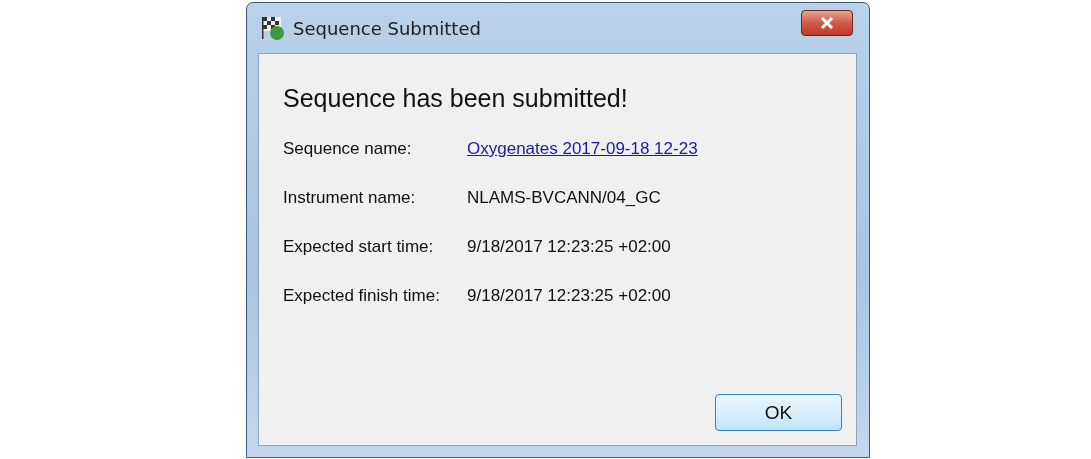 This screenshot has height=459, width=1091. What do you see at coordinates (350, 198) in the screenshot?
I see `field-label: Instrument name:` at bounding box center [350, 198].